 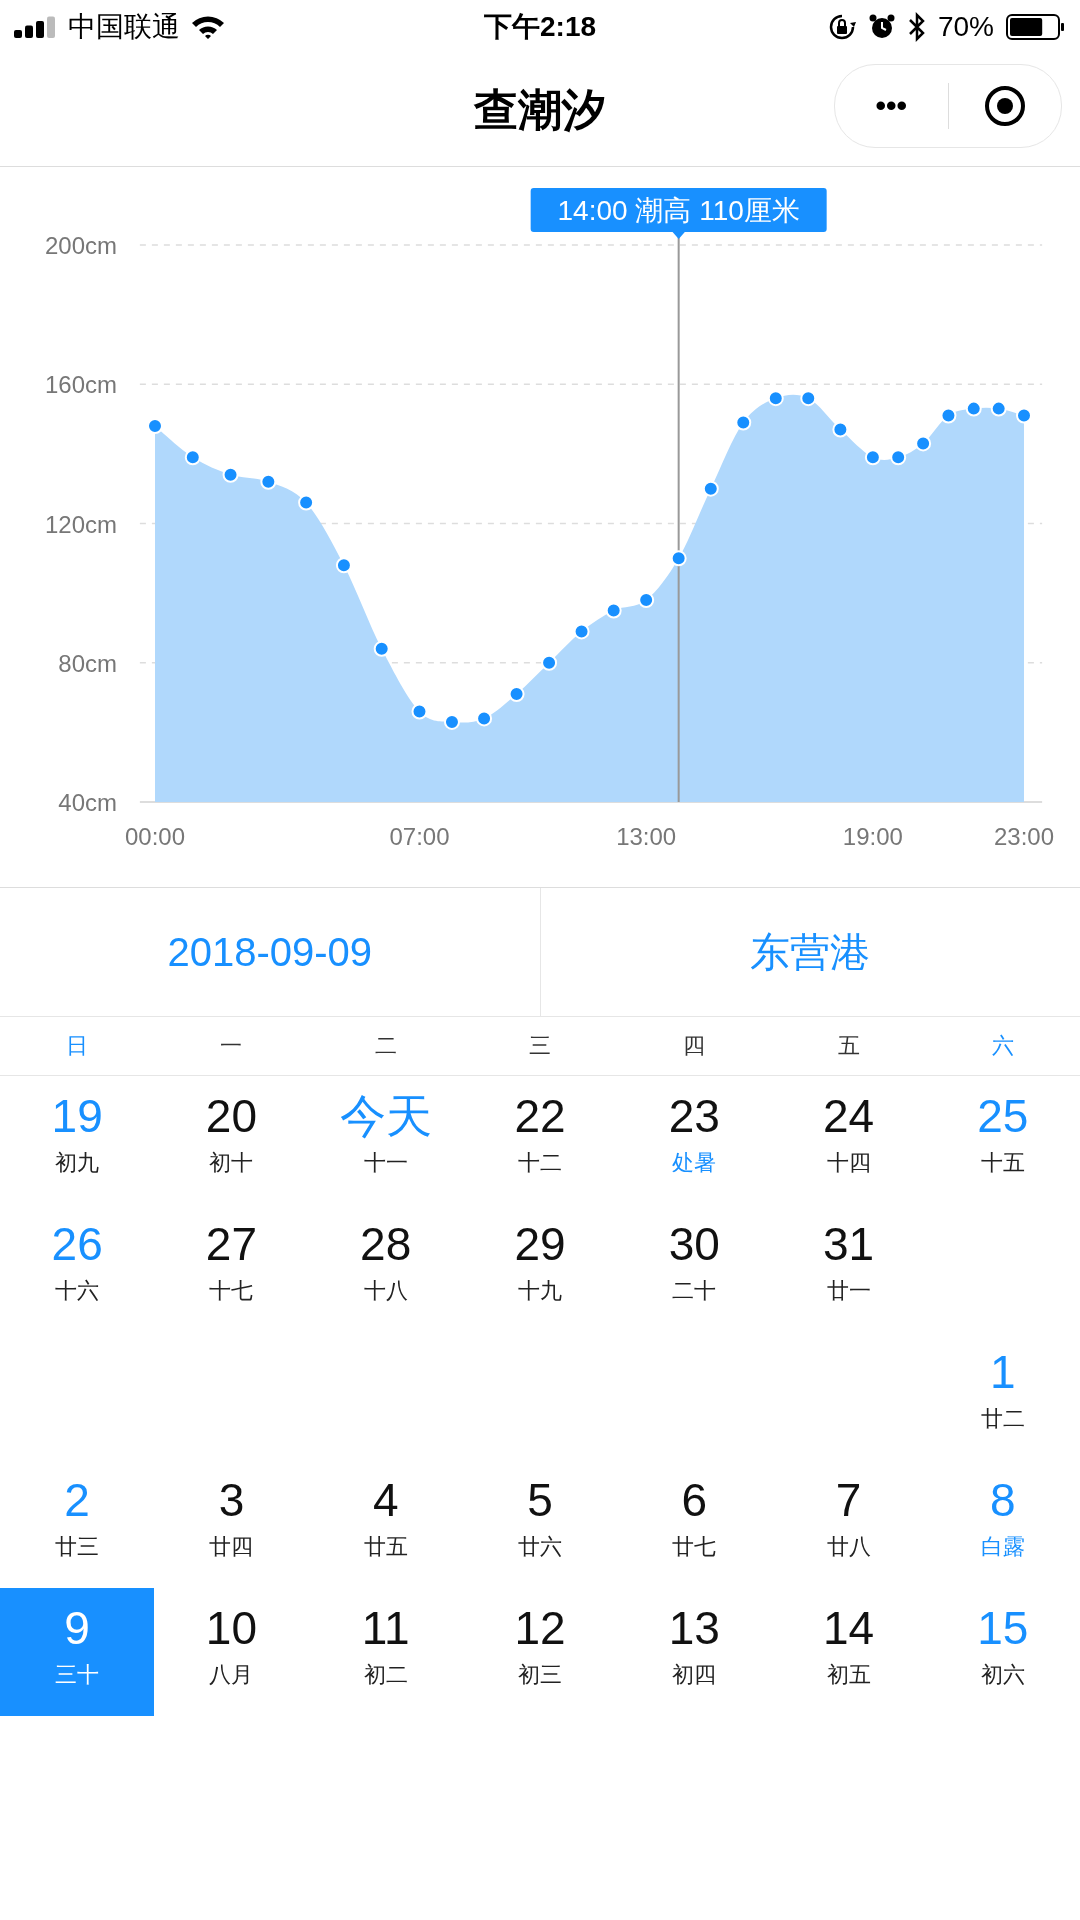 What do you see at coordinates (841, 27) in the screenshot?
I see `rotation-lock-icon` at bounding box center [841, 27].